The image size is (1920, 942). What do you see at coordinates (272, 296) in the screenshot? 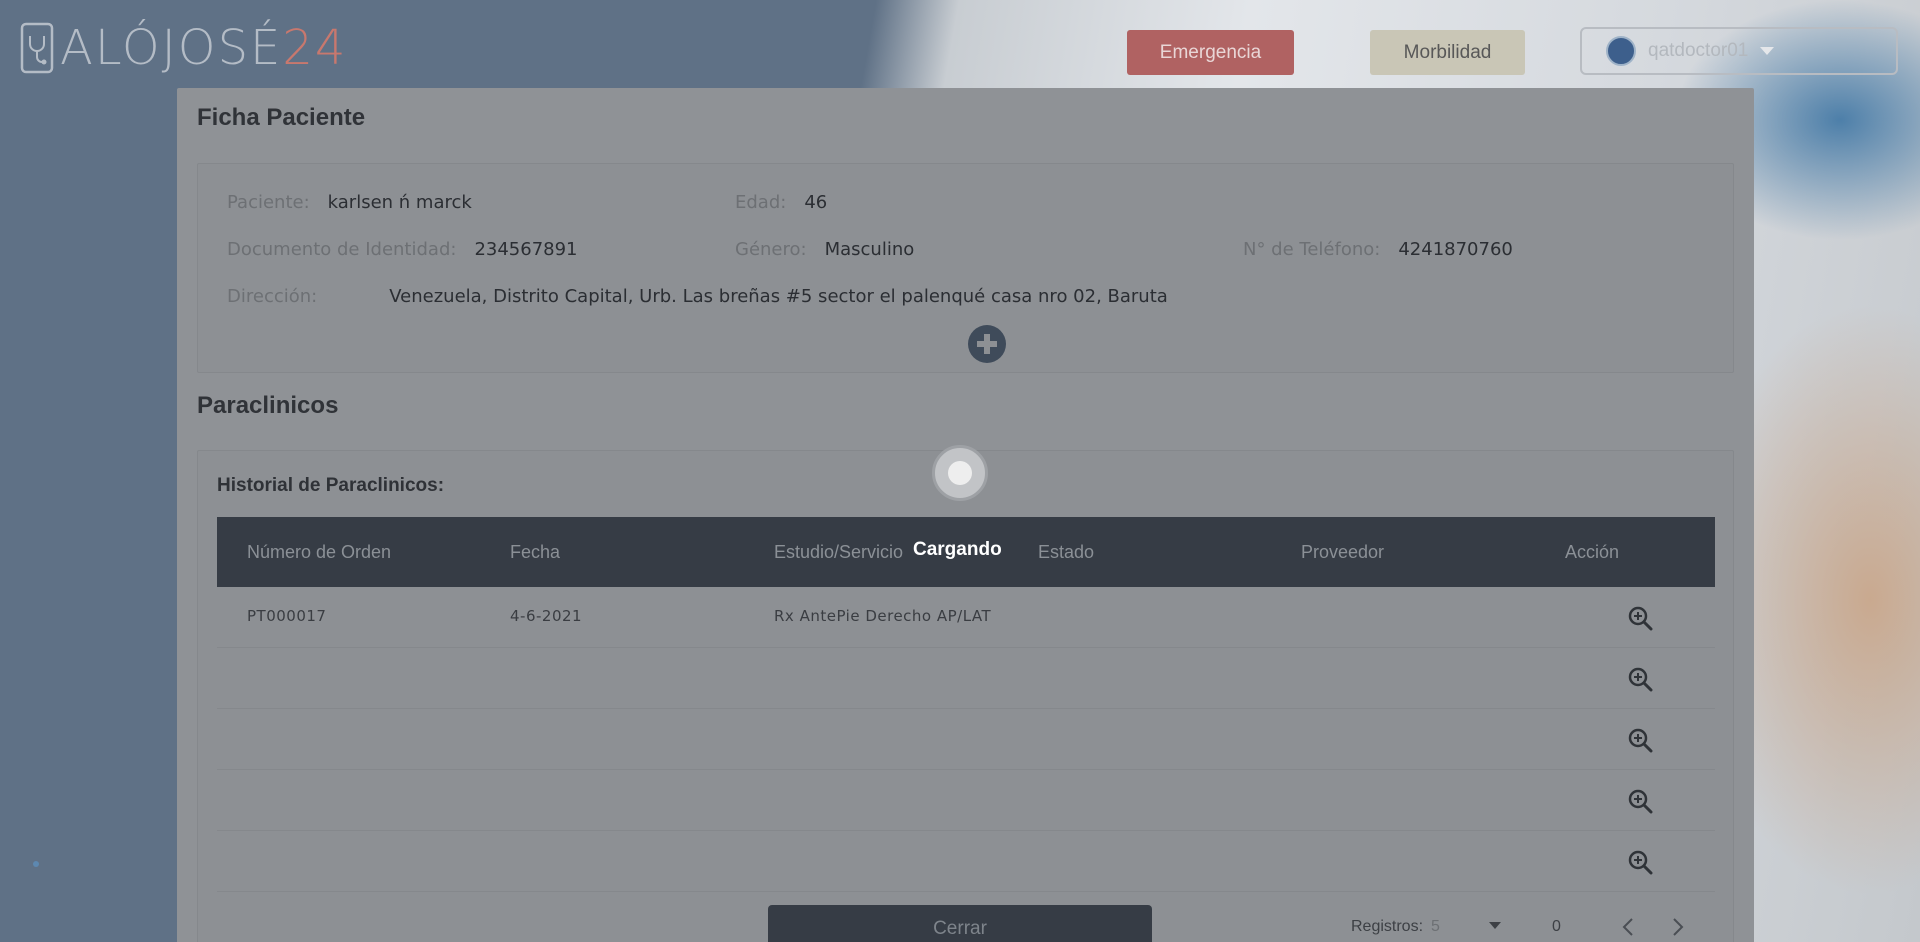
I see `direccion-label: Dirección:` at bounding box center [272, 296].